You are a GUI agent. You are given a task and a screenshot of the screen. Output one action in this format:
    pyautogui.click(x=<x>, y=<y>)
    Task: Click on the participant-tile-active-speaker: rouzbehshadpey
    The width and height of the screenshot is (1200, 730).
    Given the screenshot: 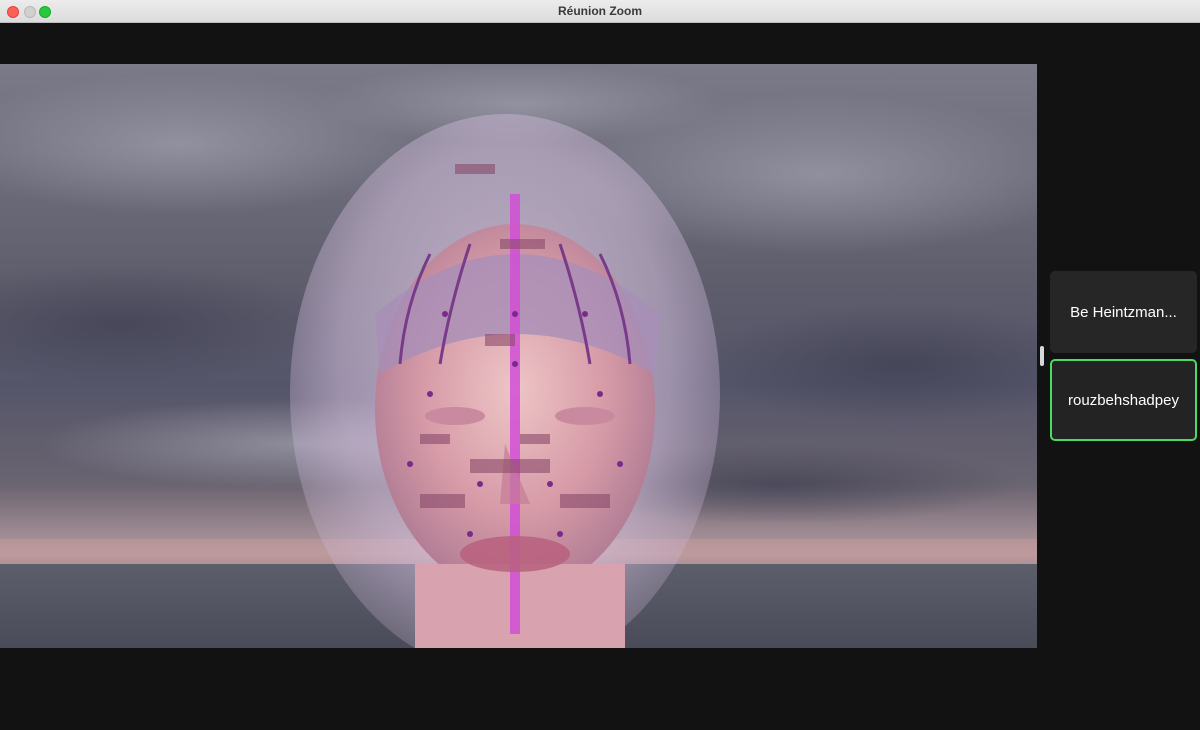 What is the action you would take?
    pyautogui.click(x=1123, y=400)
    